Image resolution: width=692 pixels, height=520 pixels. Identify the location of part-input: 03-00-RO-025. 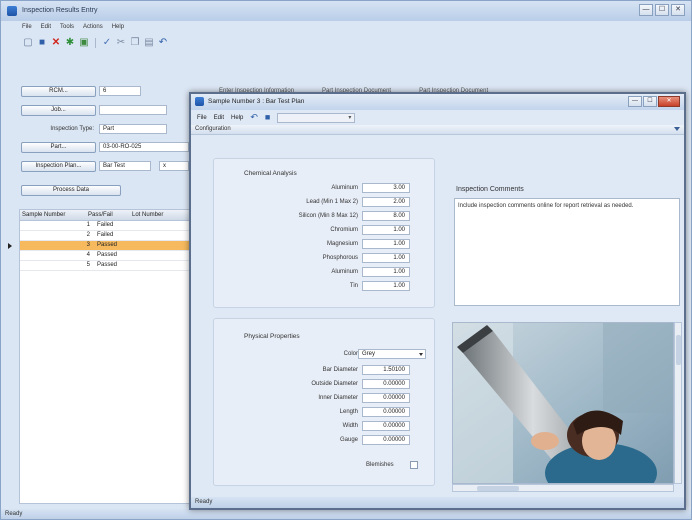
(144, 147).